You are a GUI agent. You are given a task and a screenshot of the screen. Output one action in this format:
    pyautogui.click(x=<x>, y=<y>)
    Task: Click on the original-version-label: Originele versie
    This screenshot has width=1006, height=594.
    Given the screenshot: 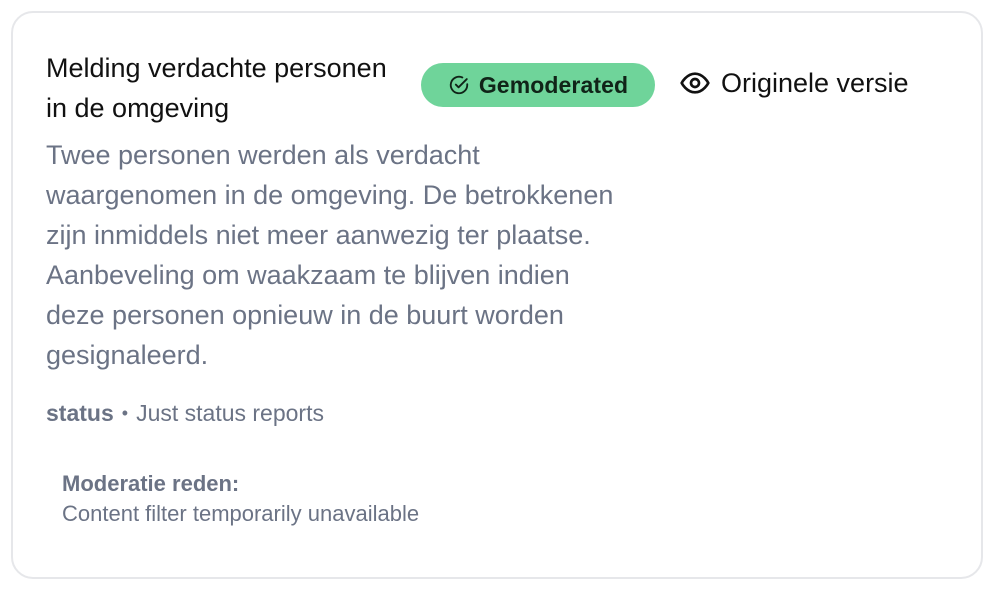 What is the action you would take?
    pyautogui.click(x=815, y=82)
    